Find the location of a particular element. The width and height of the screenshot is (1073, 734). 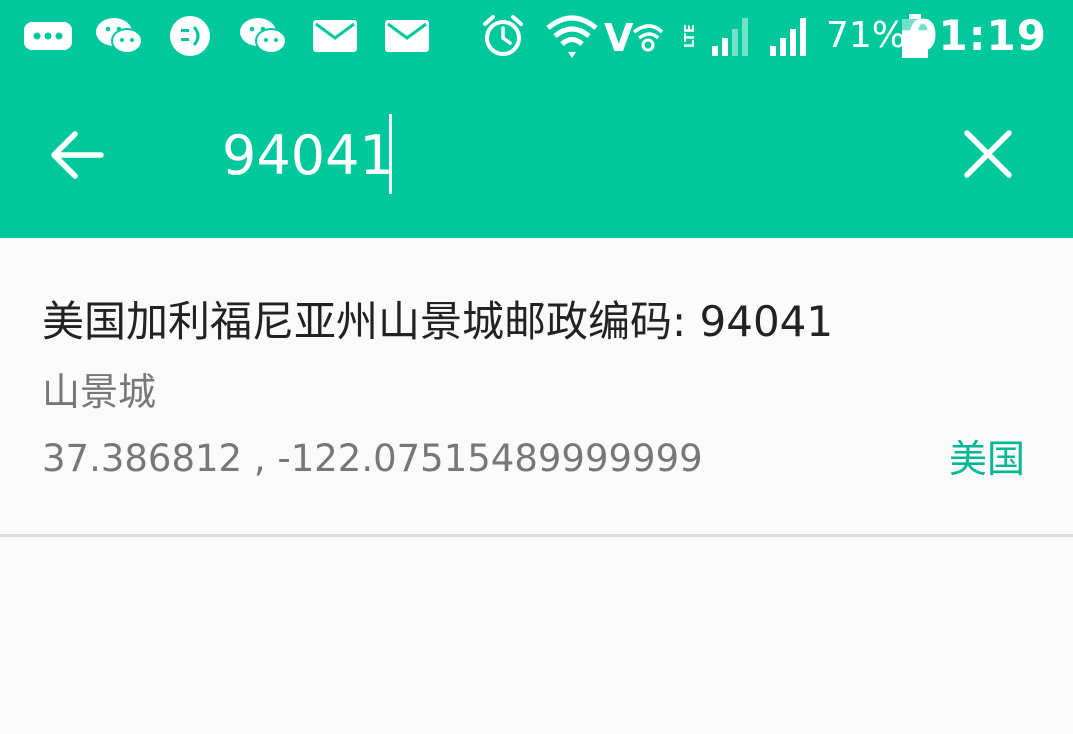

signal-weak-icon is located at coordinates (733, 36).